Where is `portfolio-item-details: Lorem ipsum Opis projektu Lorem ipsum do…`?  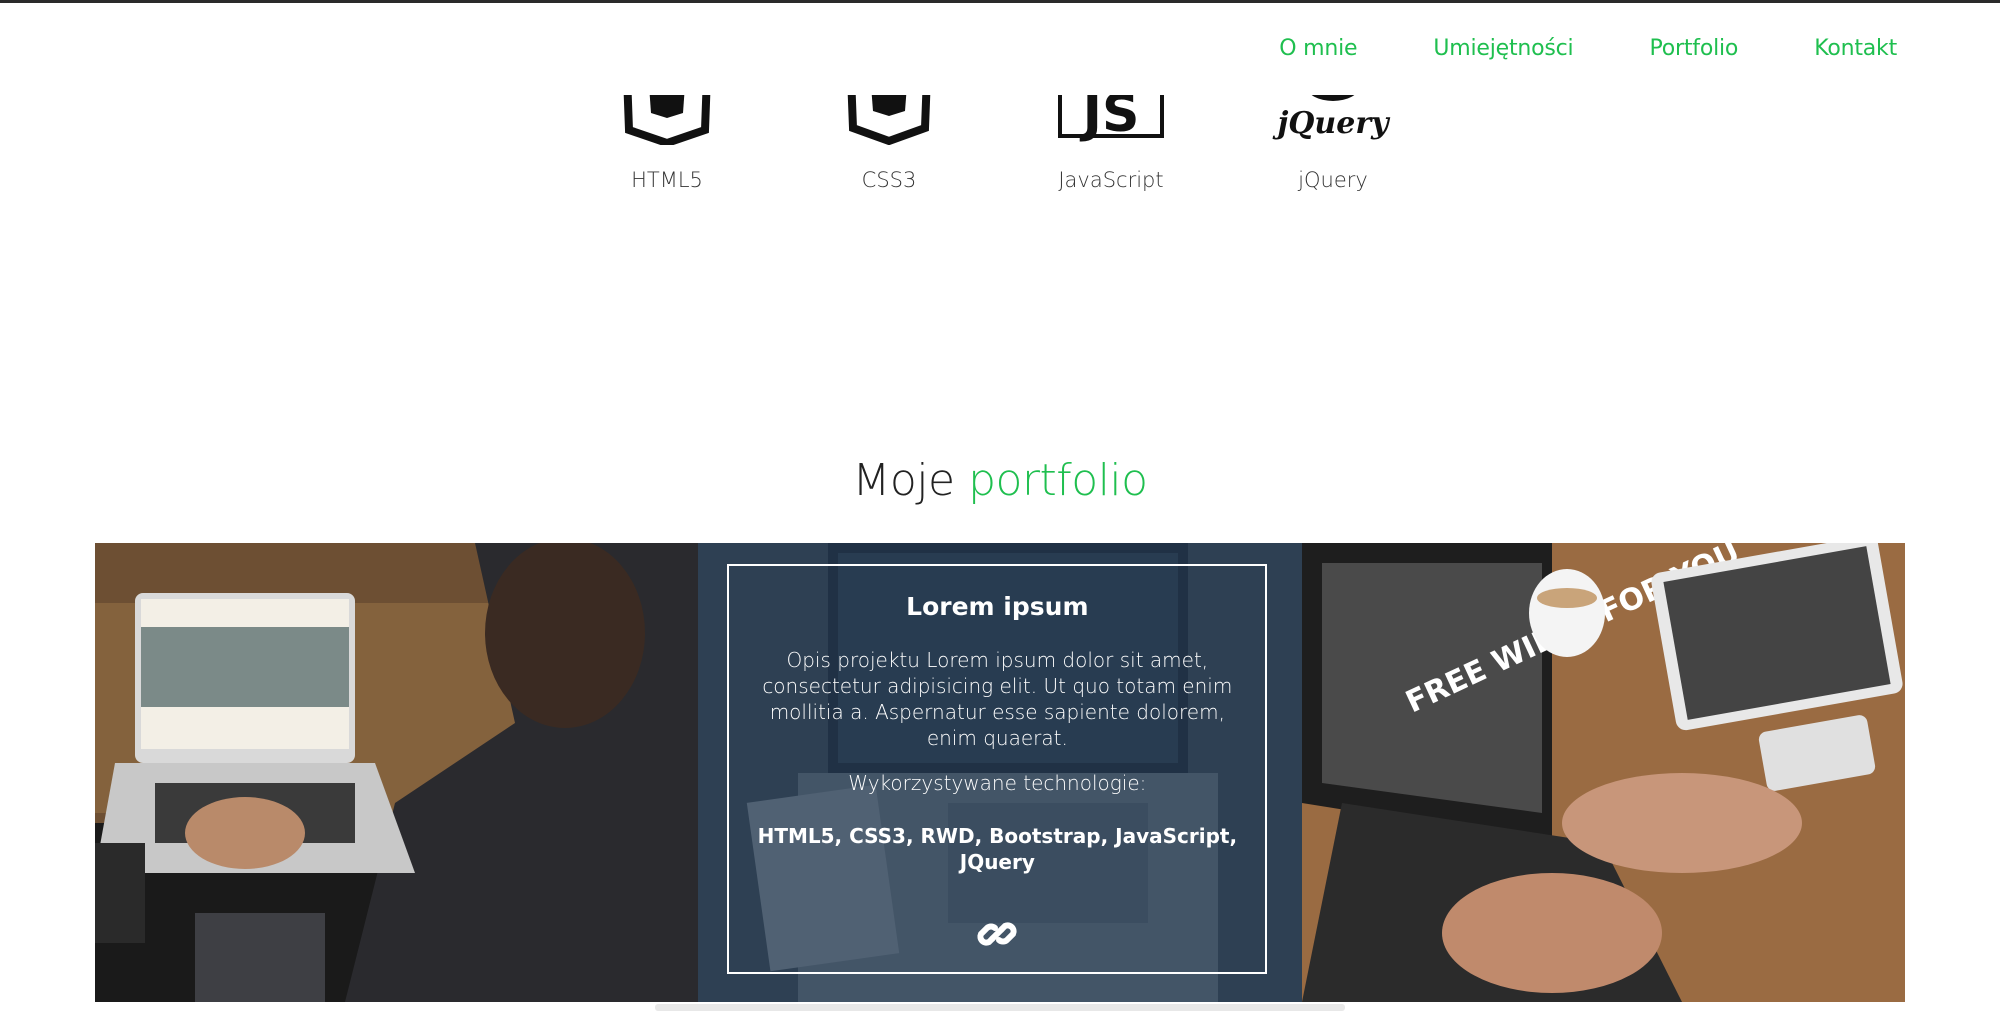 portfolio-item-details: Lorem ipsum Opis projektu Lorem ipsum do… is located at coordinates (997, 769).